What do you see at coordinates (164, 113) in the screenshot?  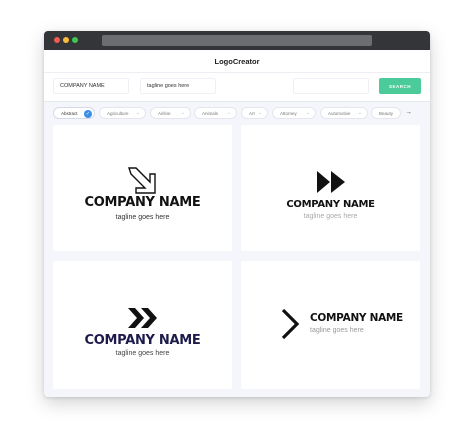 I see `filter-chip-label: Airline` at bounding box center [164, 113].